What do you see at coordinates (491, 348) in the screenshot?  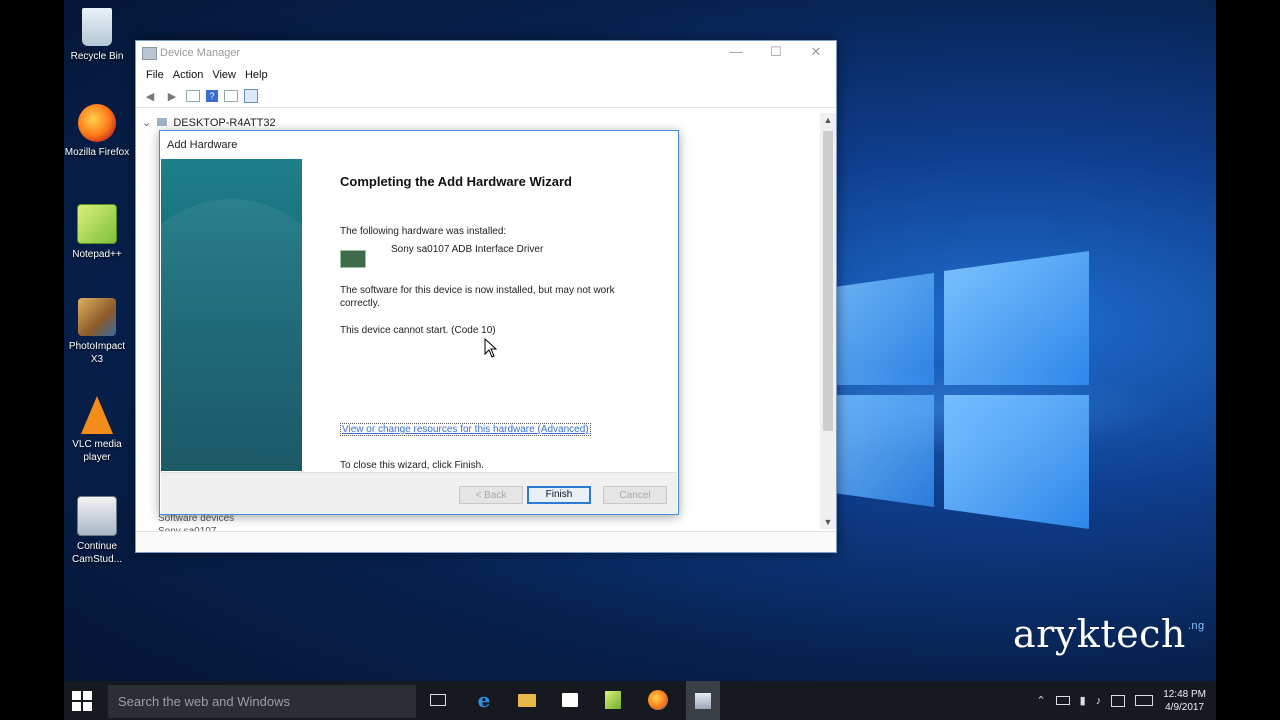 I see `mouse-cursor-icon` at bounding box center [491, 348].